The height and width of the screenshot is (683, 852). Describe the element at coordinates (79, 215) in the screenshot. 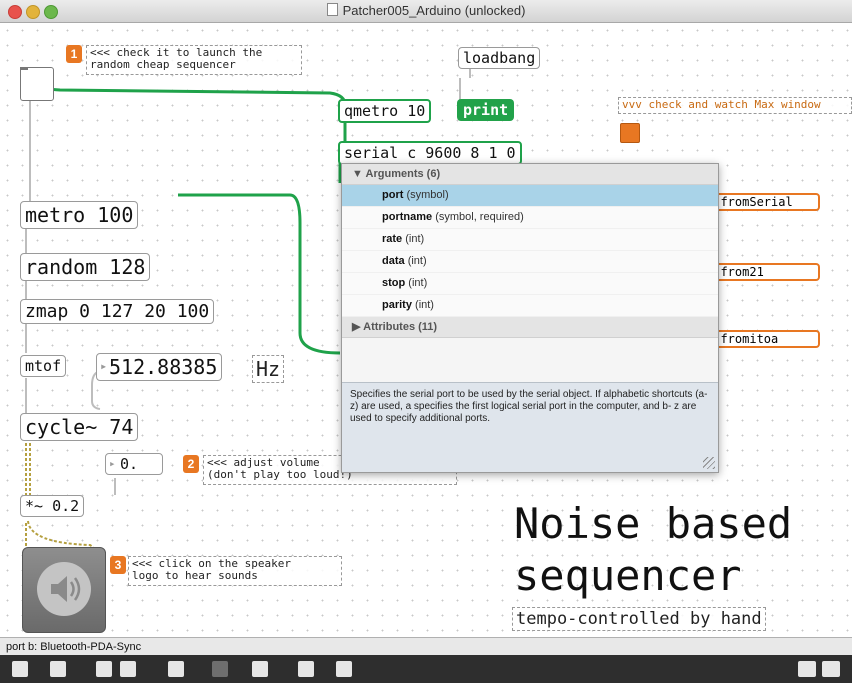

I see `metro-object: metro 100` at that location.